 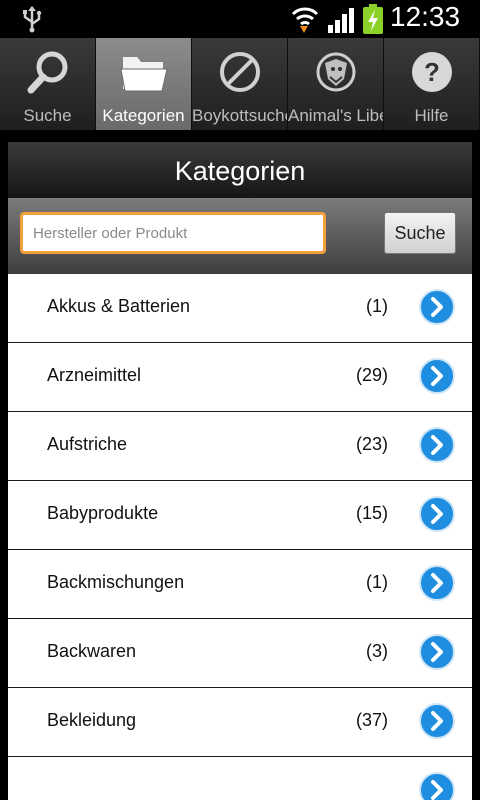 I want to click on battery-charging-icon, so click(x=373, y=19).